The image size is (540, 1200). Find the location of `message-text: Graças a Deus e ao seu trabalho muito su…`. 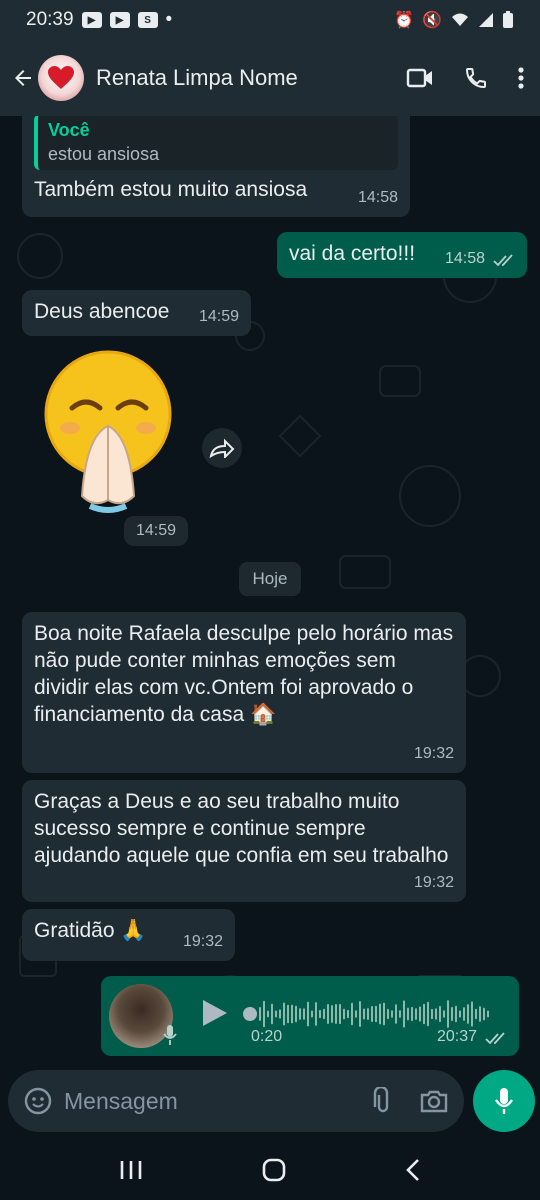

message-text: Graças a Deus e ao seu trabalho muito su… is located at coordinates (241, 828).